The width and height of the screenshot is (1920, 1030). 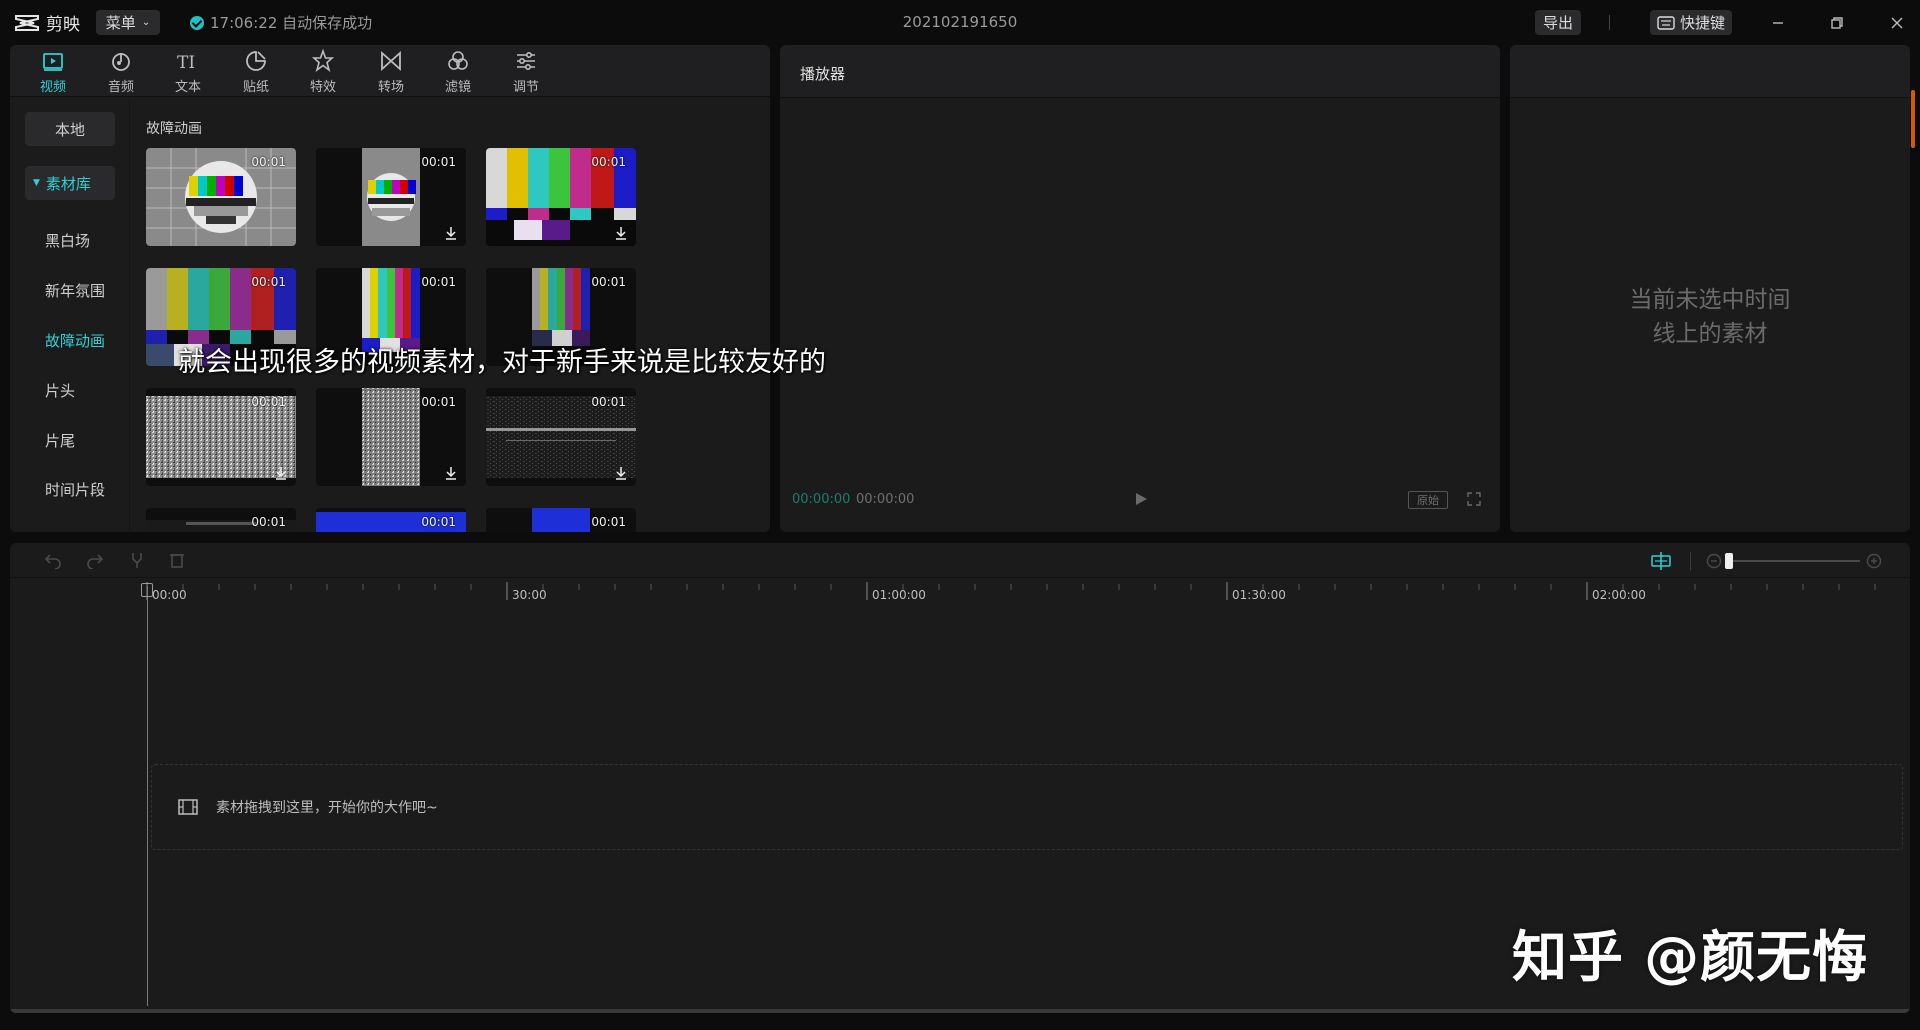 I want to click on section-title: 故障动画, so click(x=174, y=129).